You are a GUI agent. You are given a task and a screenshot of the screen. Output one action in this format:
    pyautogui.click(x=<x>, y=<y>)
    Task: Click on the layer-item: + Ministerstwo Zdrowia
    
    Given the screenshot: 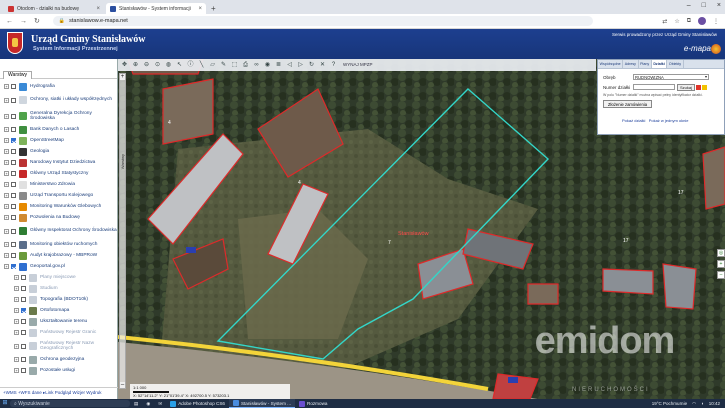 What is the action you would take?
    pyautogui.click(x=58, y=184)
    